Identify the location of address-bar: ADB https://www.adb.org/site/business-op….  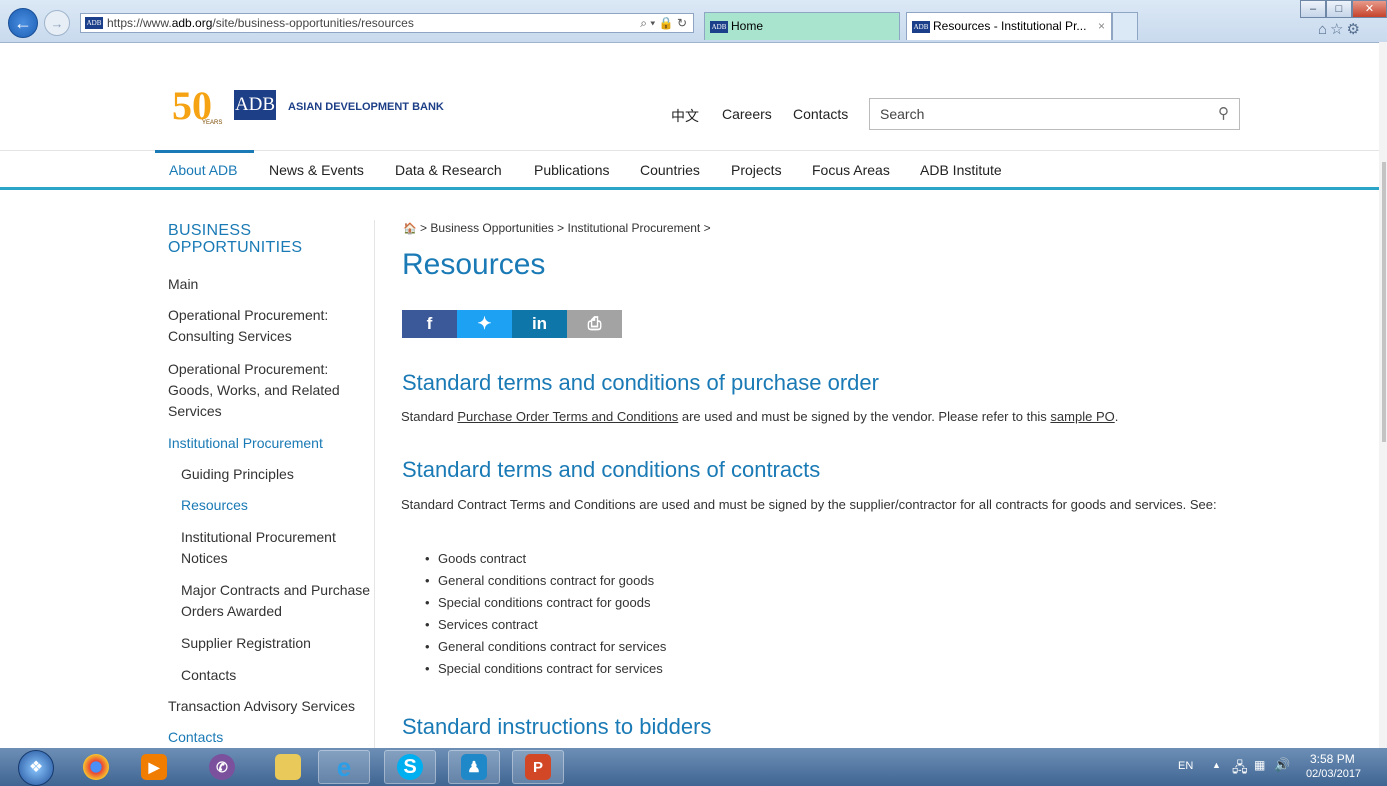
(387, 23).